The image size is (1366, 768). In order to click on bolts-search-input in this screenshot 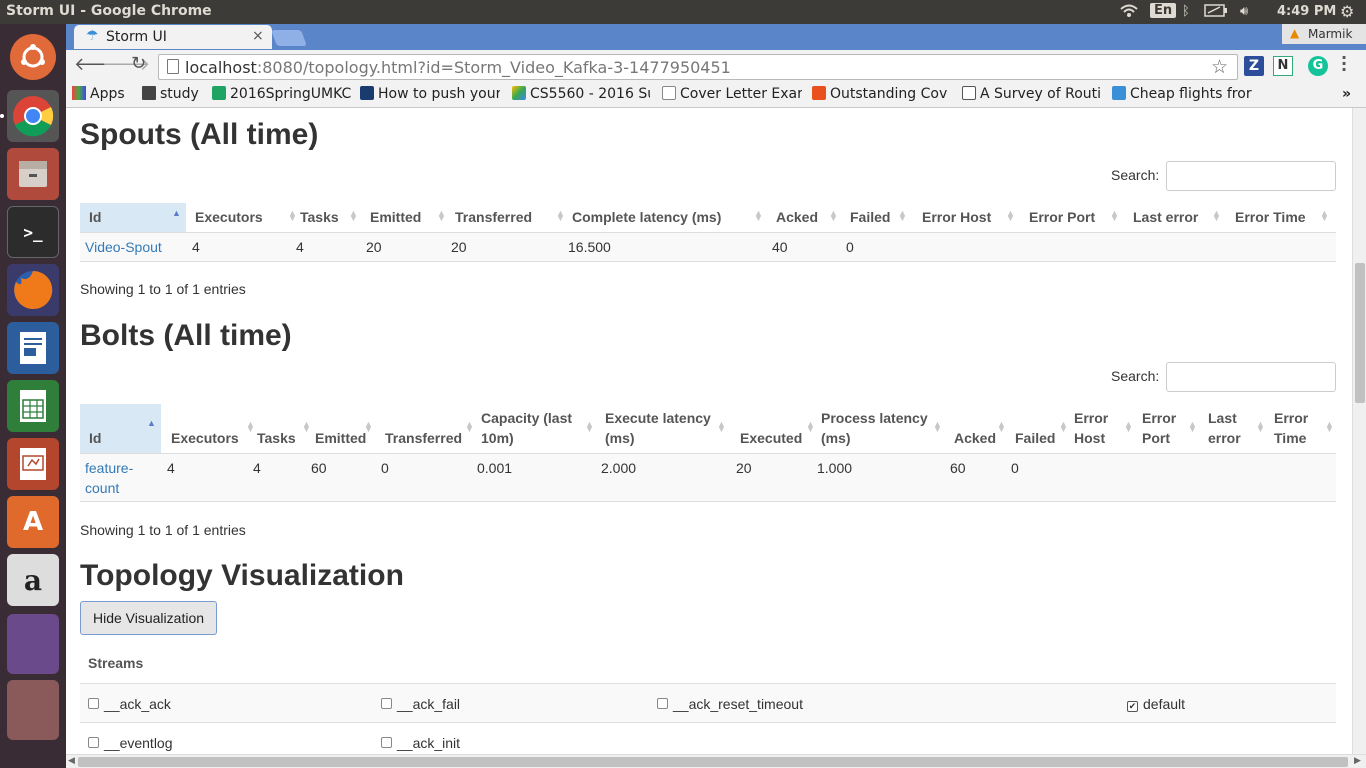, I will do `click(1251, 377)`.